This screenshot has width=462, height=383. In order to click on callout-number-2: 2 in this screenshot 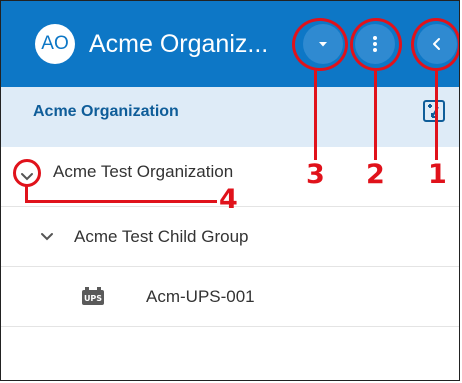, I will do `click(375, 174)`.